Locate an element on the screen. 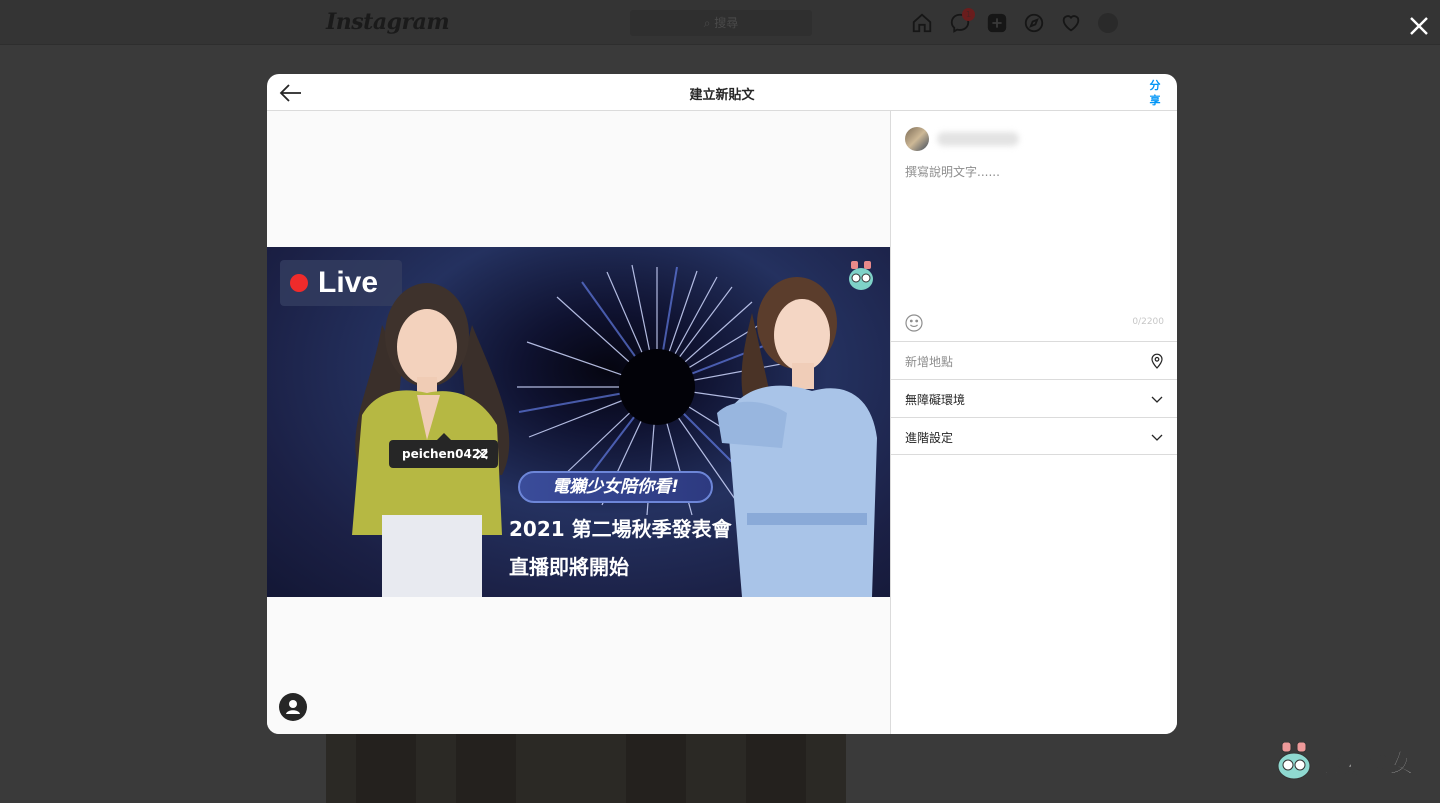 The image size is (1440, 803). person-icon is located at coordinates (293, 707).